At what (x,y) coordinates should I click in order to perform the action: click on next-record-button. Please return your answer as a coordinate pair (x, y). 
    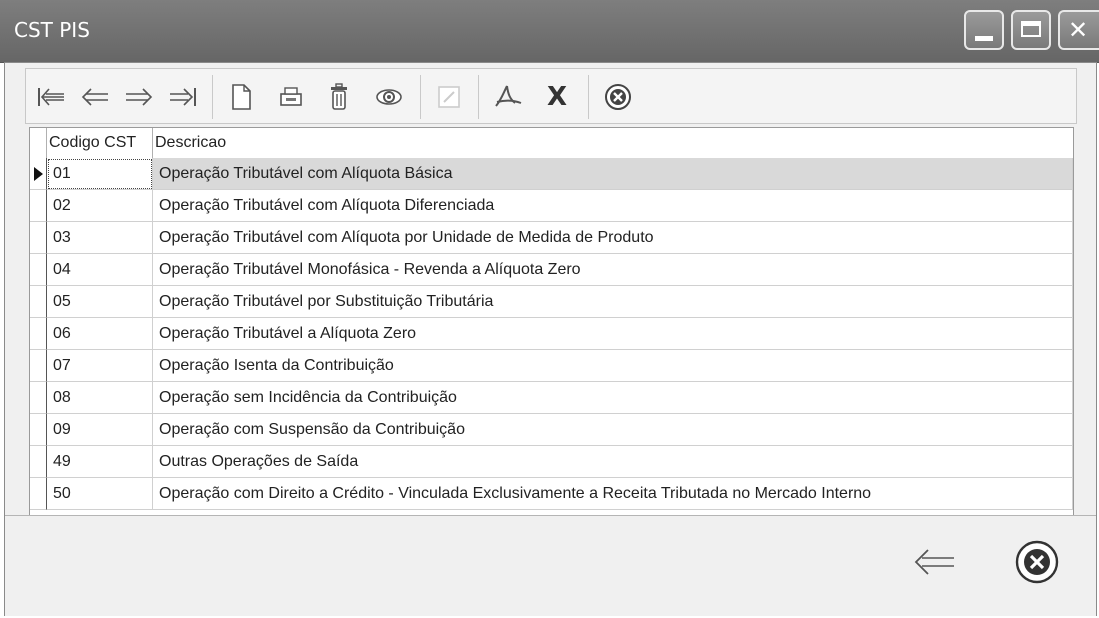
    Looking at the image, I should click on (139, 97).